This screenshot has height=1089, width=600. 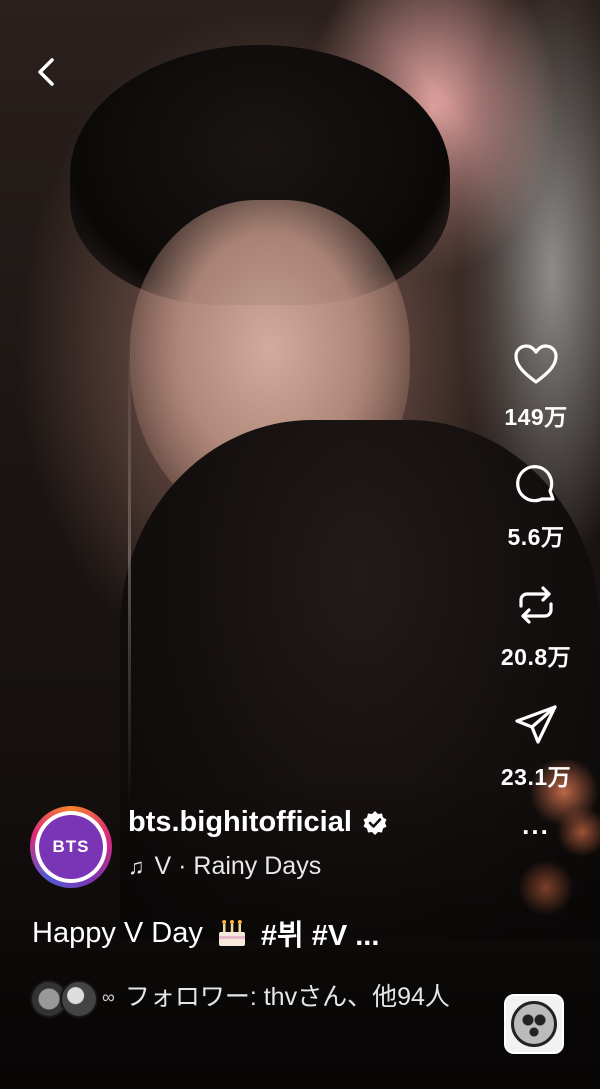 I want to click on audio-avatar-icon, so click(x=534, y=1024).